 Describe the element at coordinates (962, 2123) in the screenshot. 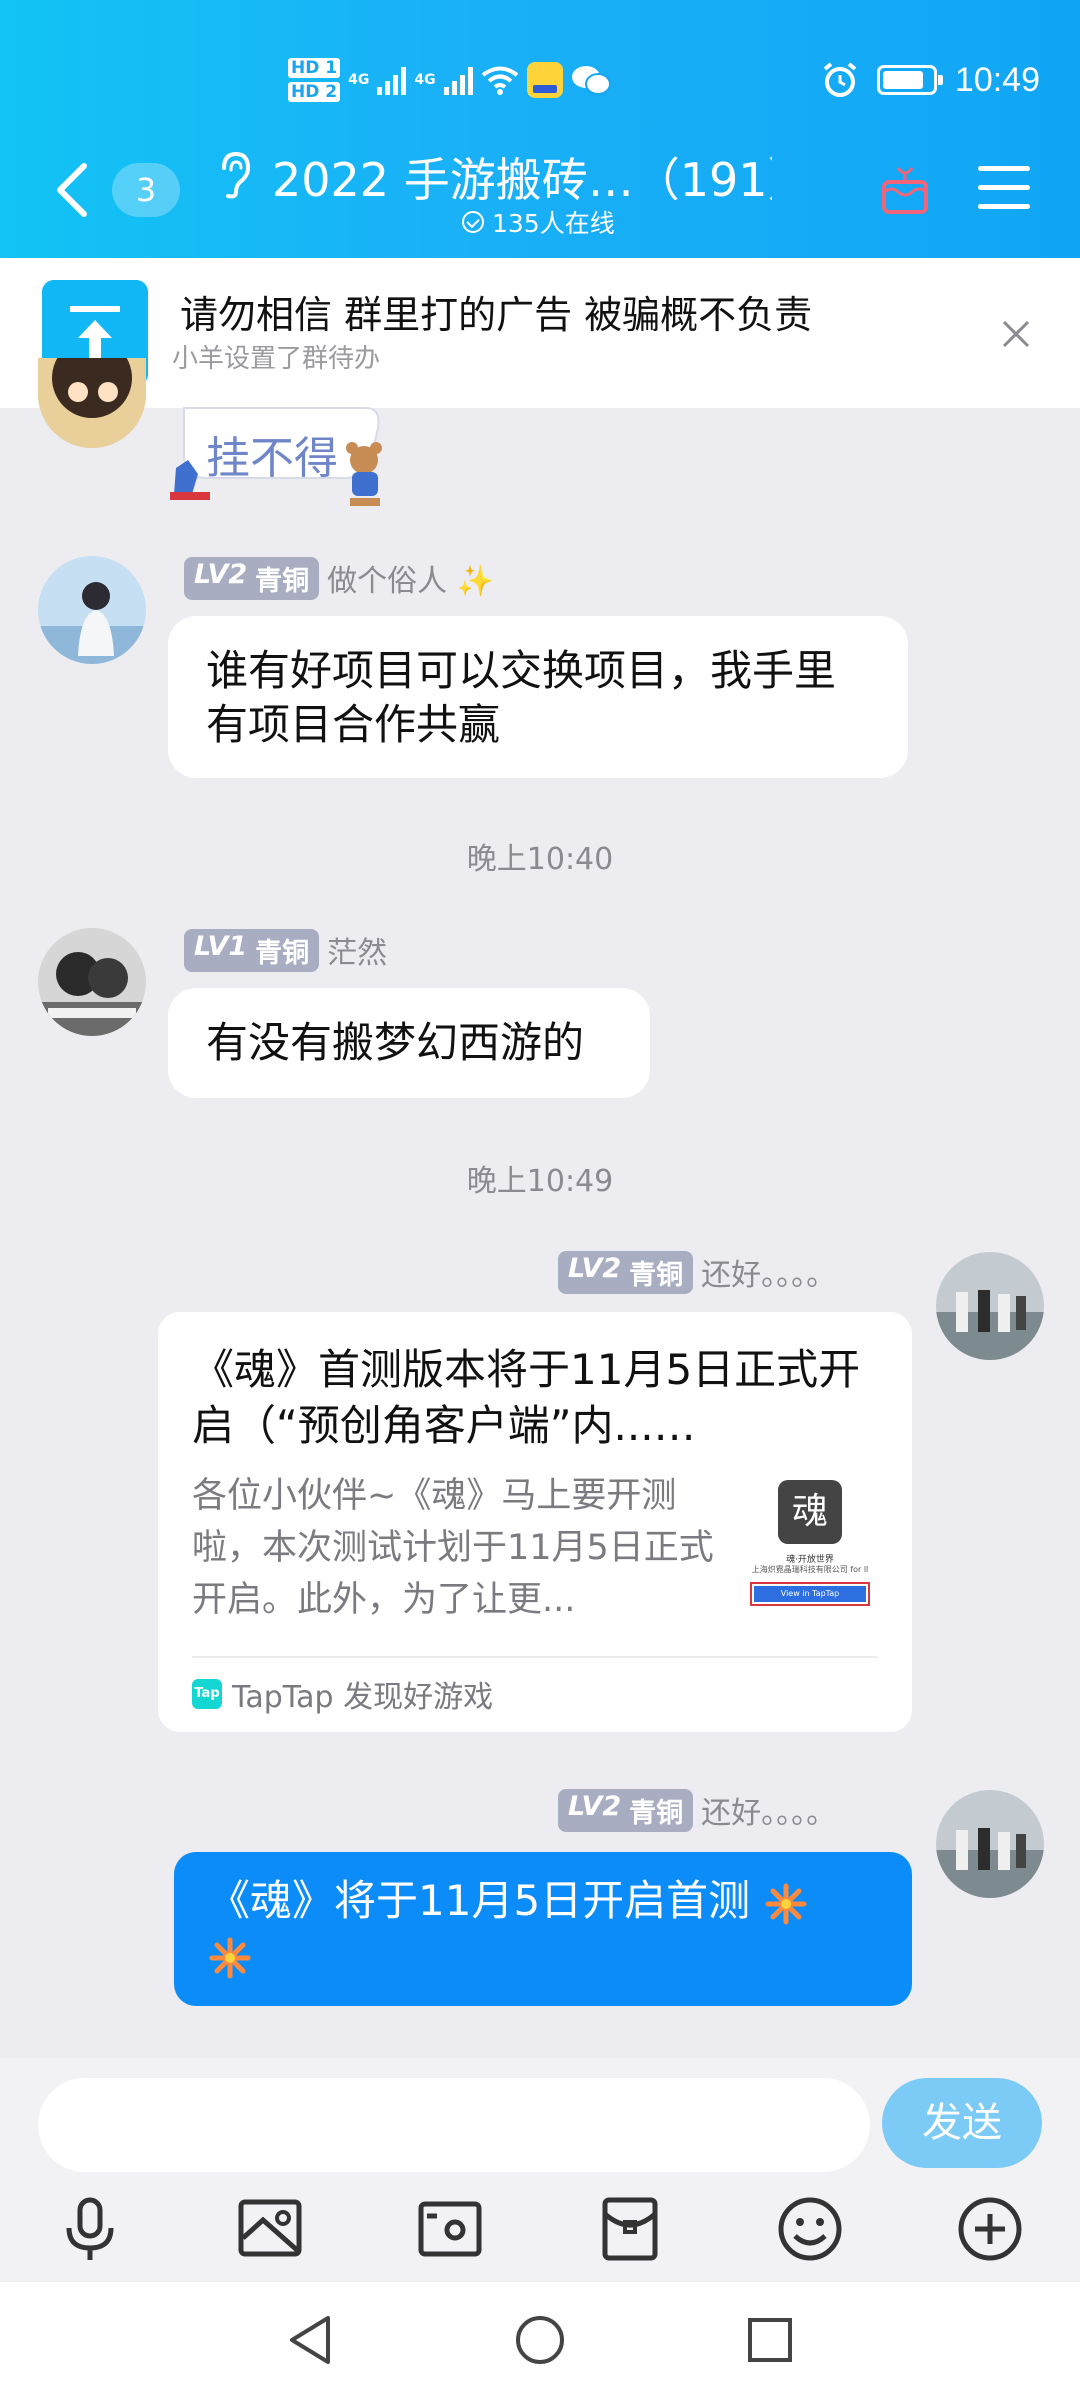

I see `send-button: 发送` at that location.